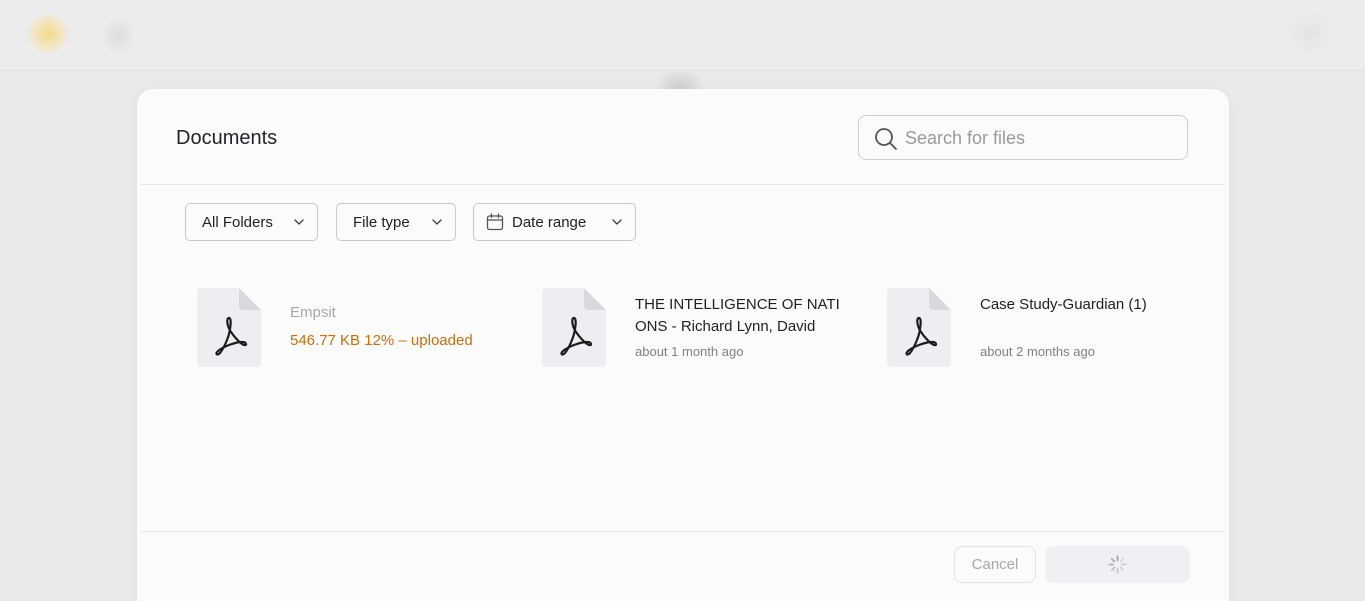 This screenshot has width=1365, height=601. Describe the element at coordinates (1040, 138) in the screenshot. I see `search-input` at that location.